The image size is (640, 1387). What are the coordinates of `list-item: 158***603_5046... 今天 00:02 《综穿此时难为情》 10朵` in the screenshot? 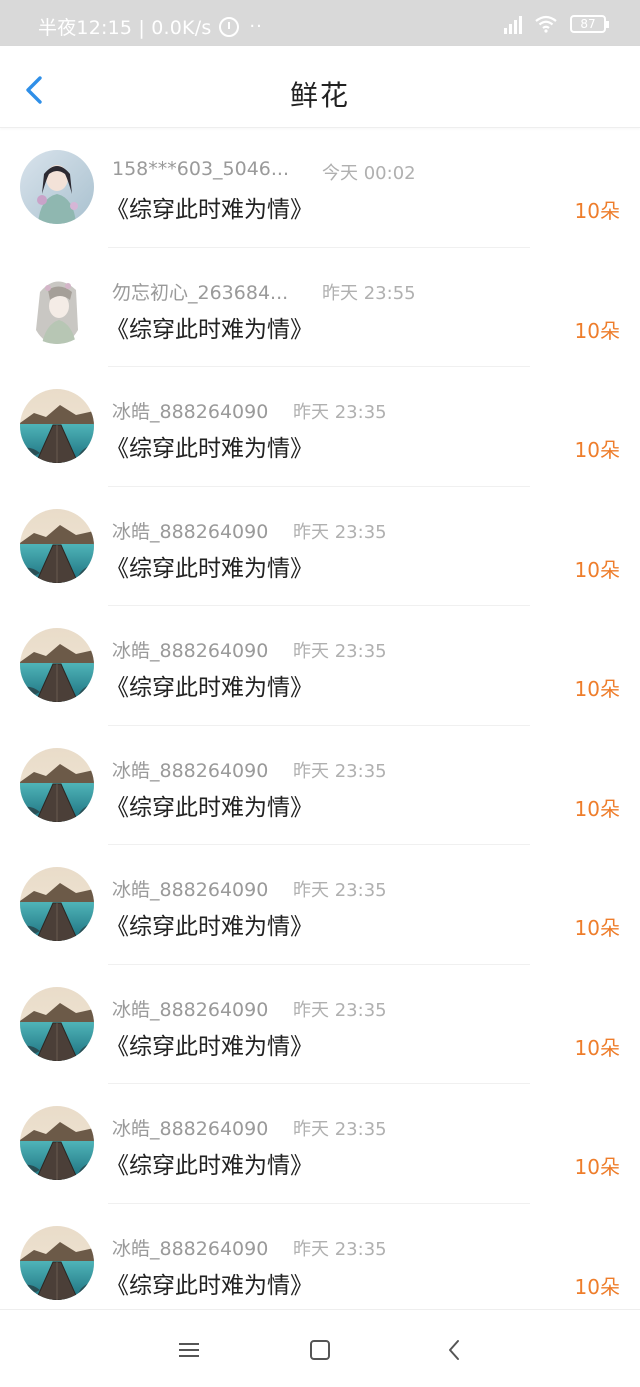 It's located at (320, 188).